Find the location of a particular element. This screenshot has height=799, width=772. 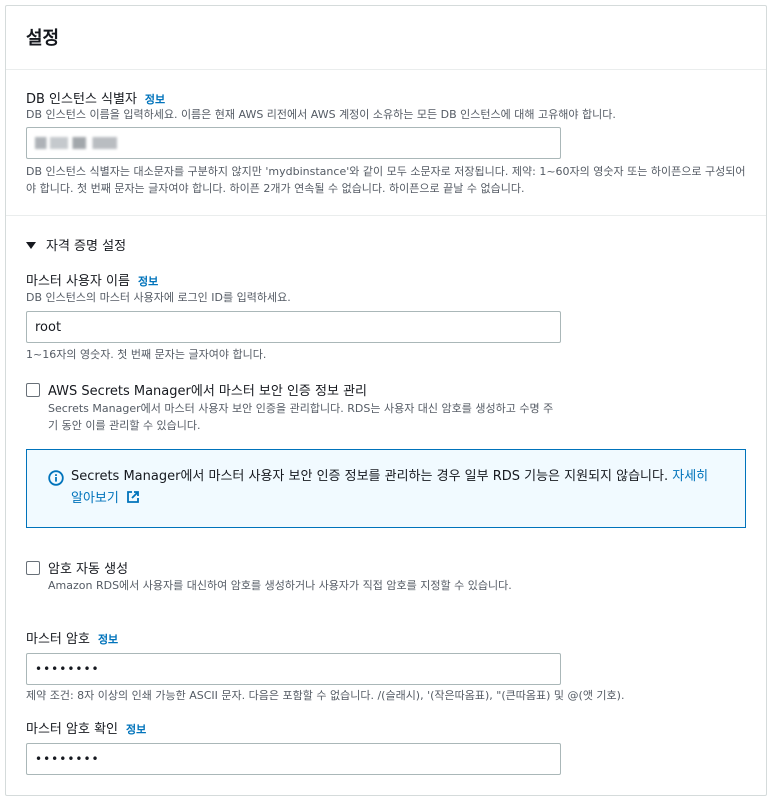

db-identifier-input is located at coordinates (293, 143).